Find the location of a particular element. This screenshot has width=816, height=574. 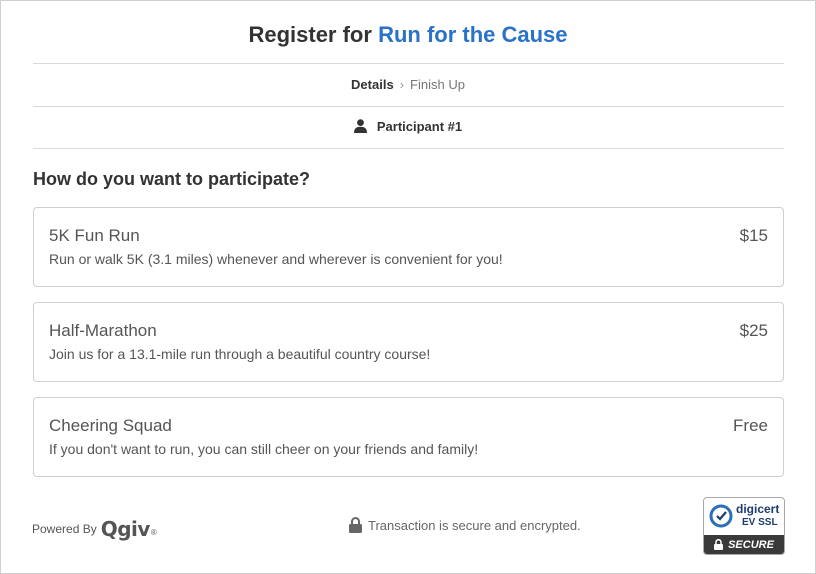

event-name: Run for the Cause is located at coordinates (473, 34).